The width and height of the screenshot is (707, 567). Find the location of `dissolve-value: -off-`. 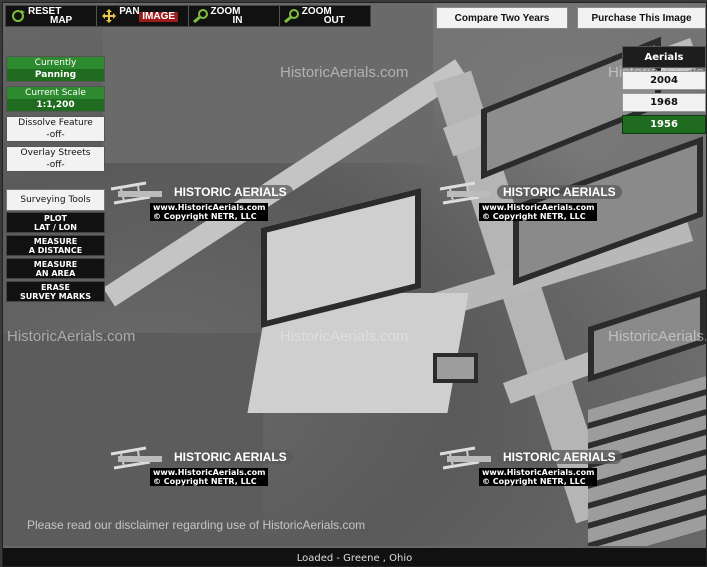

dissolve-value: -off- is located at coordinates (55, 135).